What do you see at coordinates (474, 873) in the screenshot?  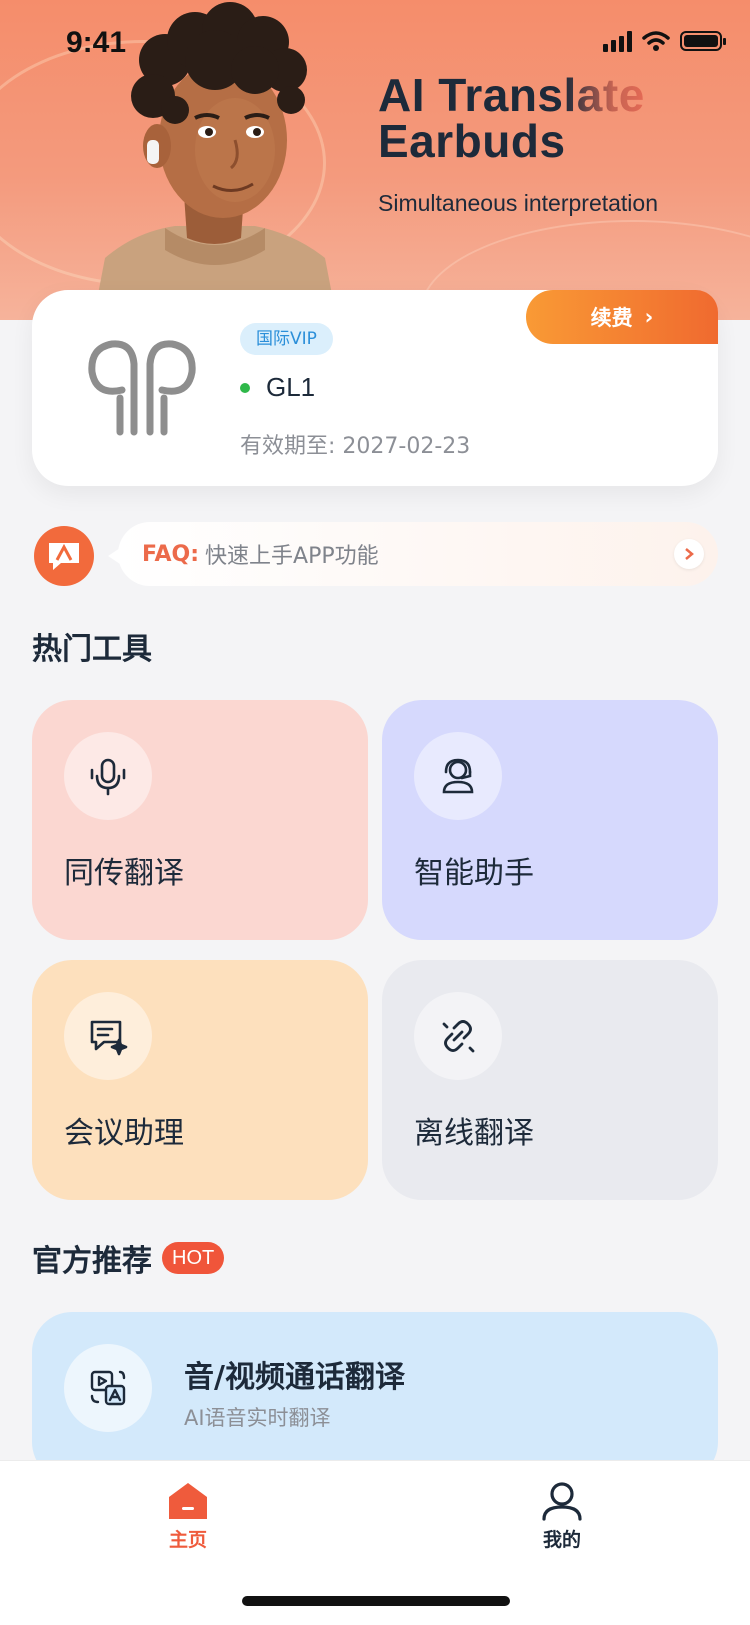 I see `tool-label: 智能助手` at bounding box center [474, 873].